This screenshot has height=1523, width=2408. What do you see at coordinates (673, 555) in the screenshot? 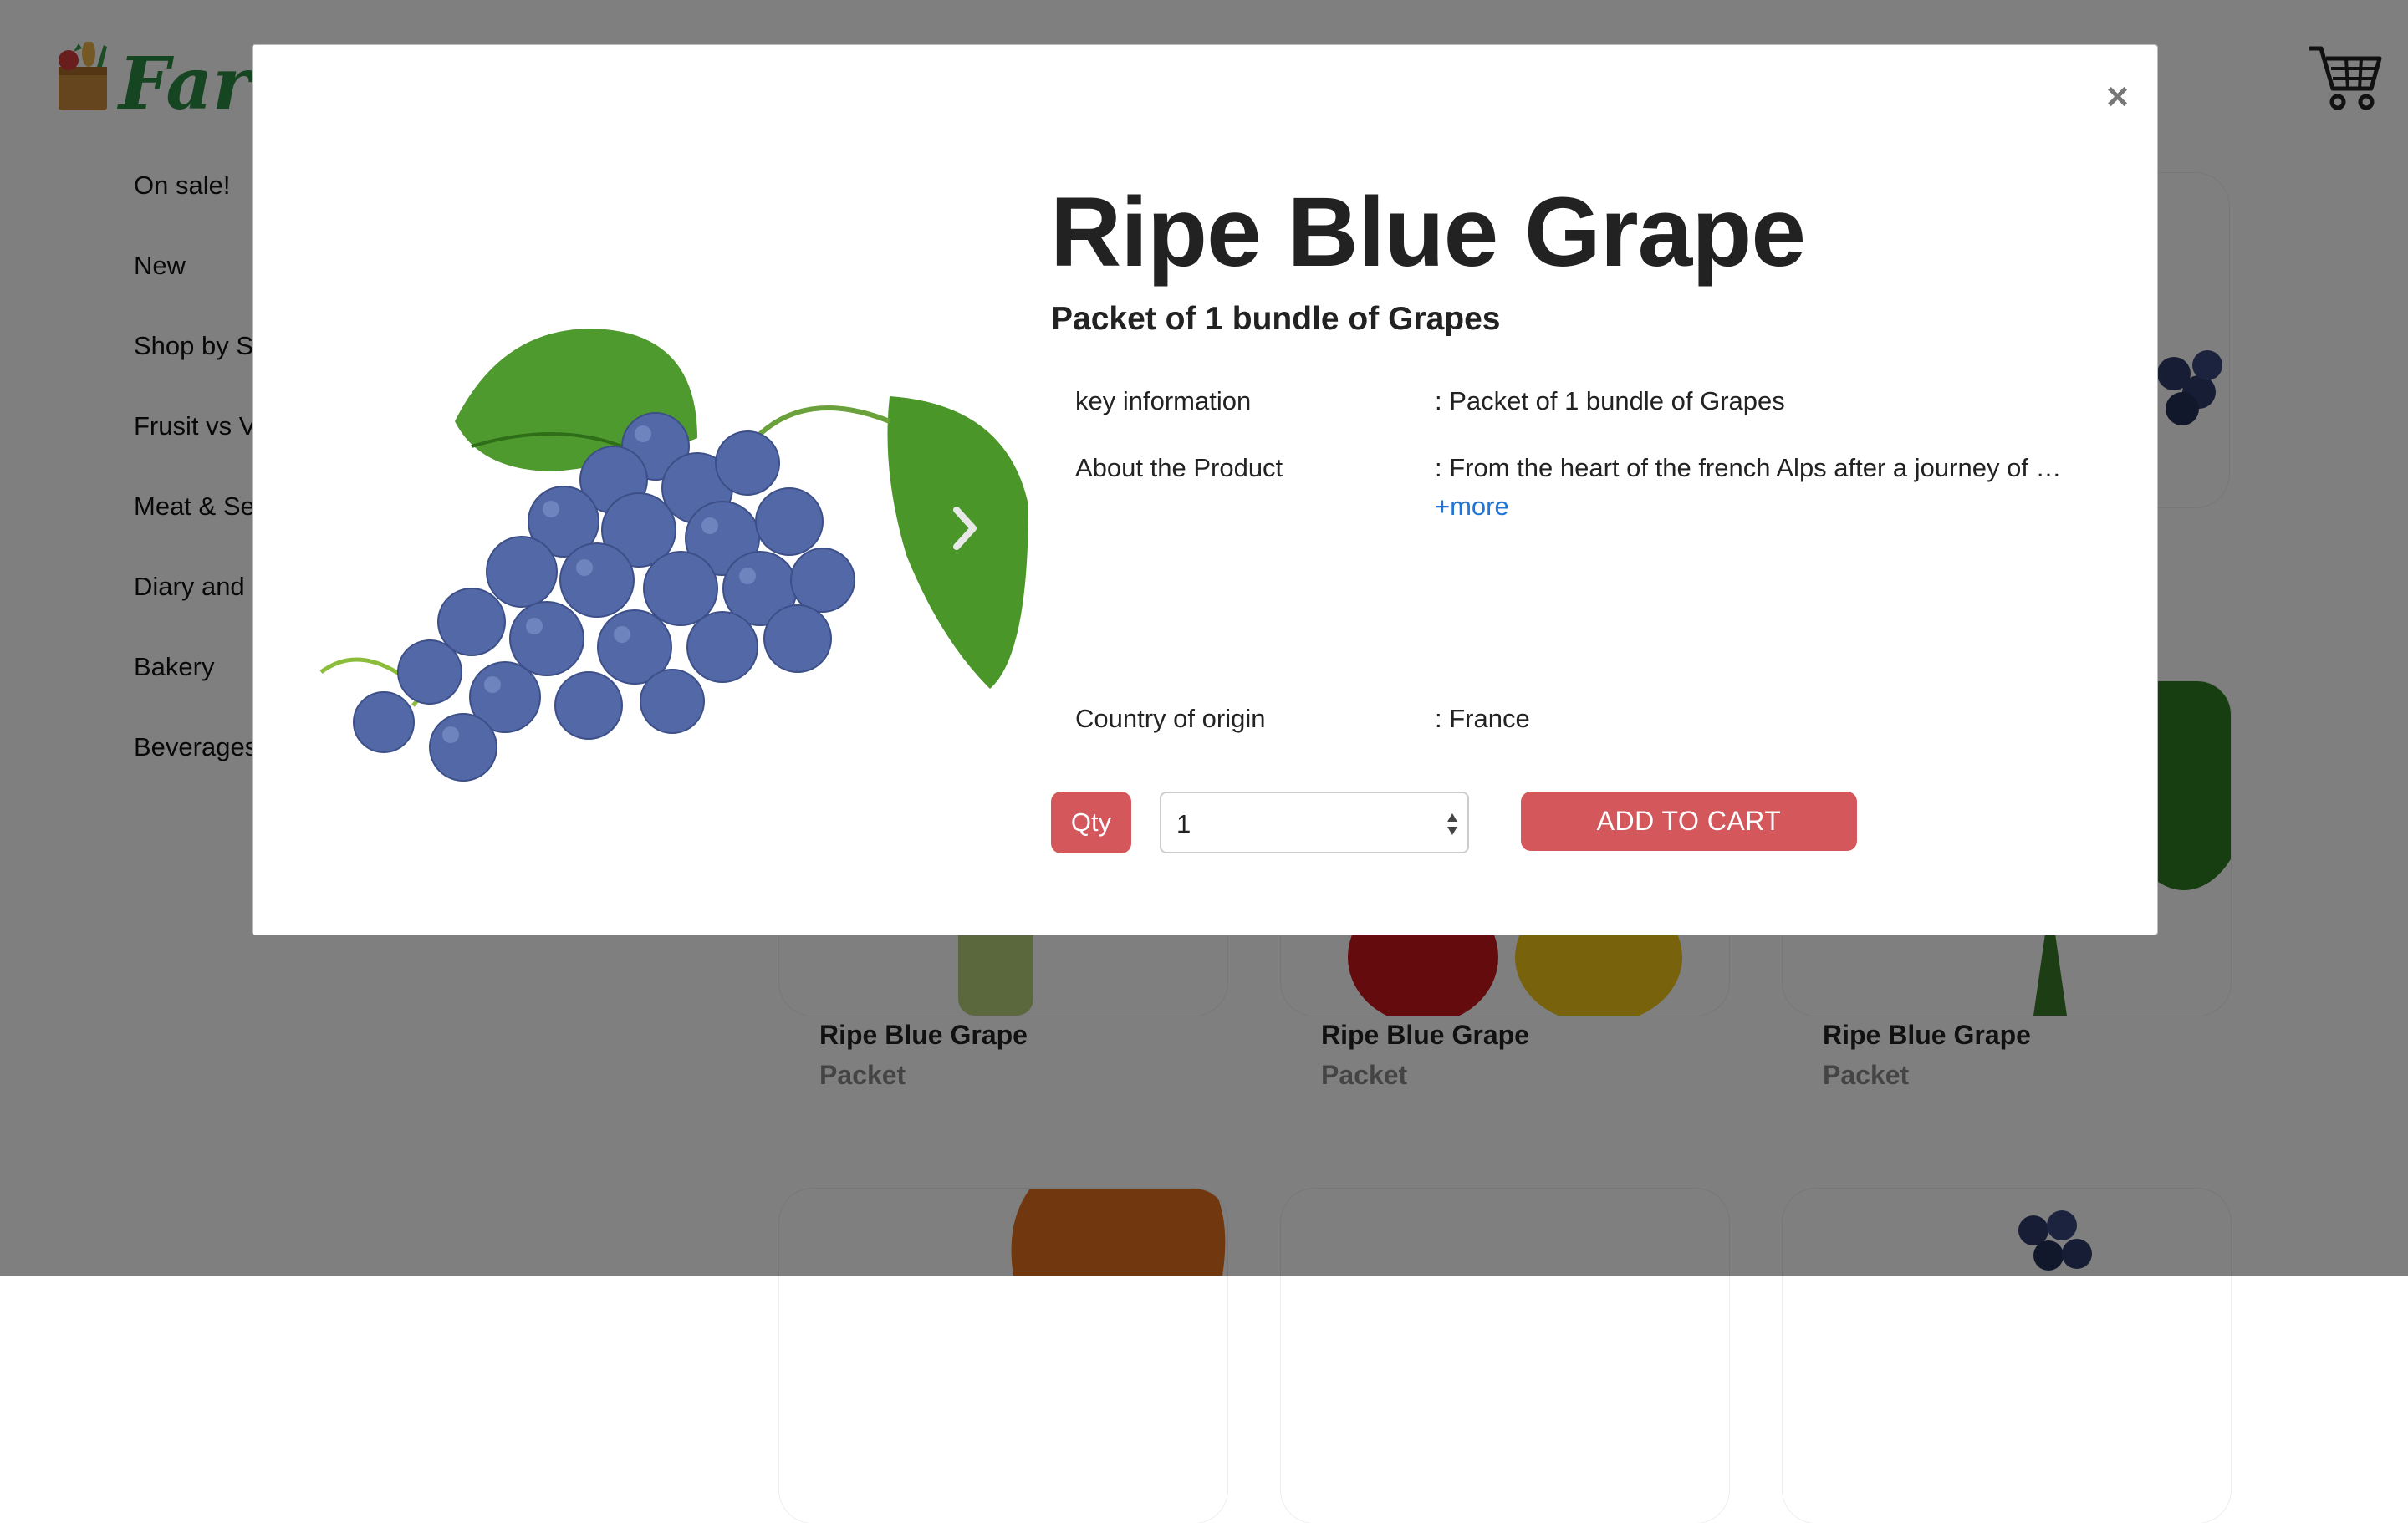
I see `product-image` at bounding box center [673, 555].